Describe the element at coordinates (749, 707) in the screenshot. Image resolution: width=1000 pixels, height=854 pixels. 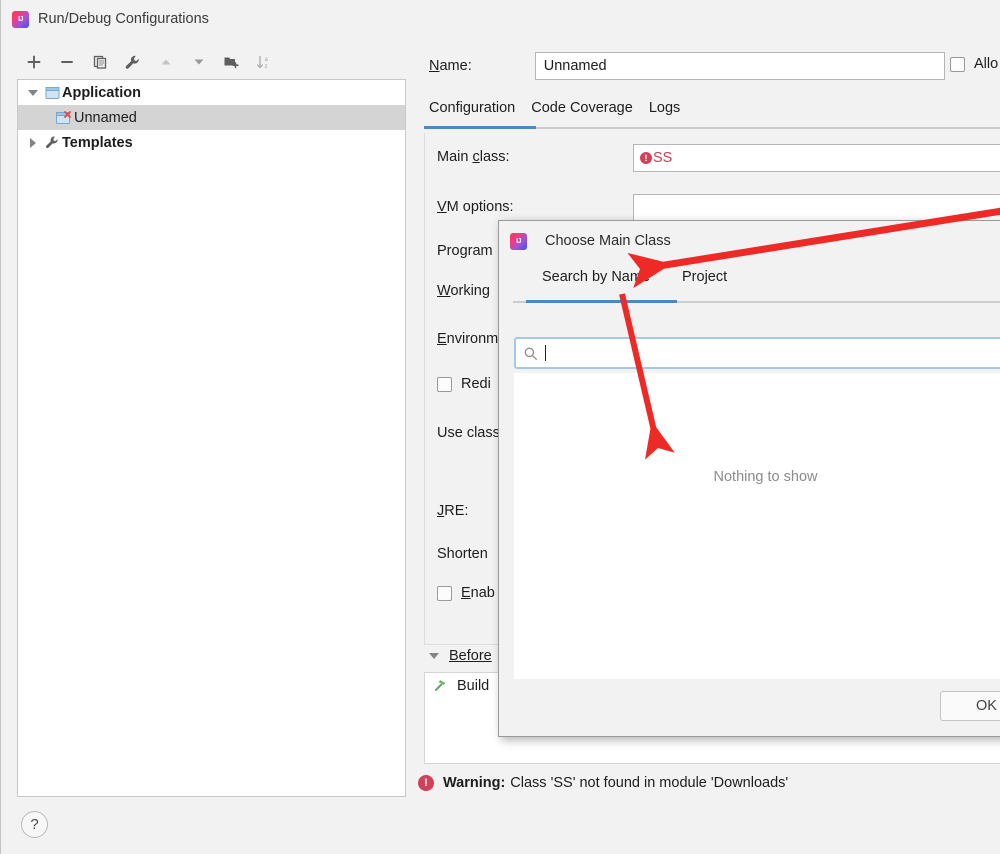
I see `dialog-footer: OK` at that location.